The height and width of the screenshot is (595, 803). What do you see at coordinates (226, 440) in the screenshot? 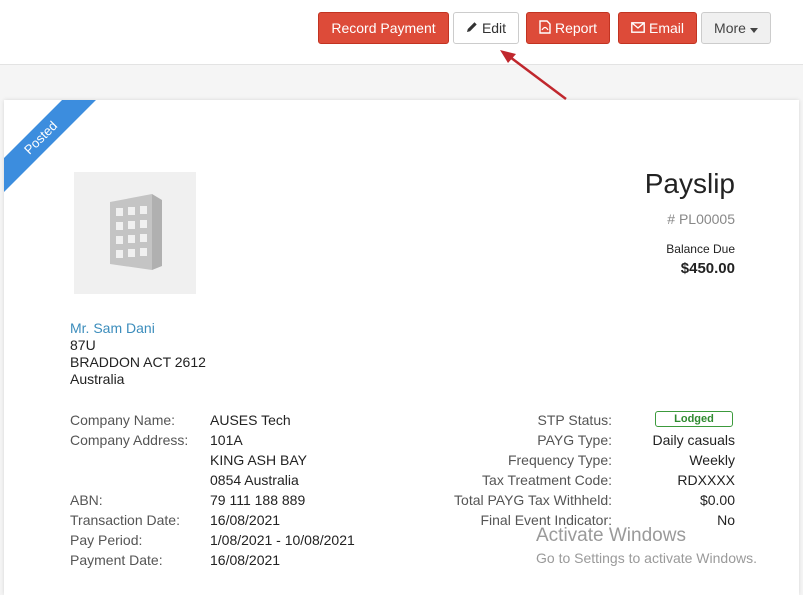
I see `company-address-line-1: 101A` at bounding box center [226, 440].